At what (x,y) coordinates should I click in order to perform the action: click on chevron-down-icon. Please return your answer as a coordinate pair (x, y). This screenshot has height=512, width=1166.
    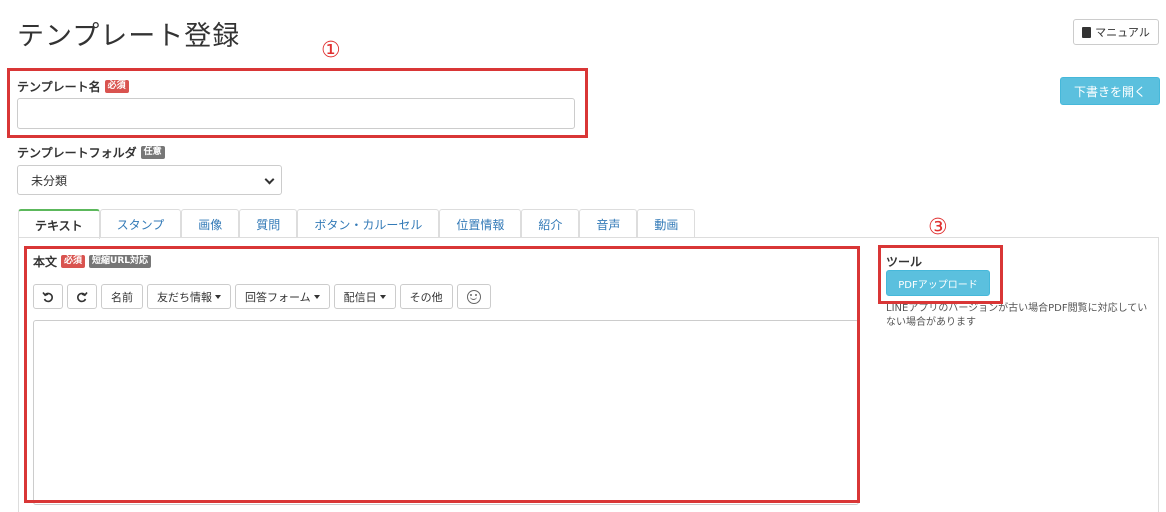
    Looking at the image, I should click on (269, 179).